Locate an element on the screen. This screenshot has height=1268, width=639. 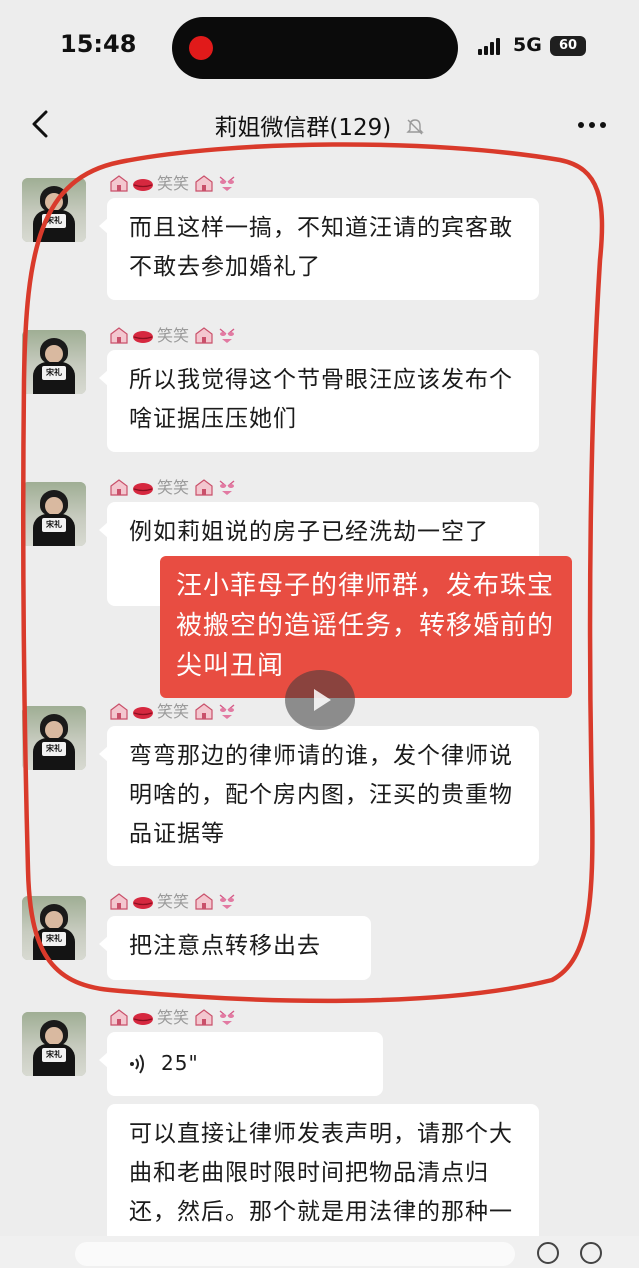
battery-indicator: 60 is located at coordinates (568, 46).